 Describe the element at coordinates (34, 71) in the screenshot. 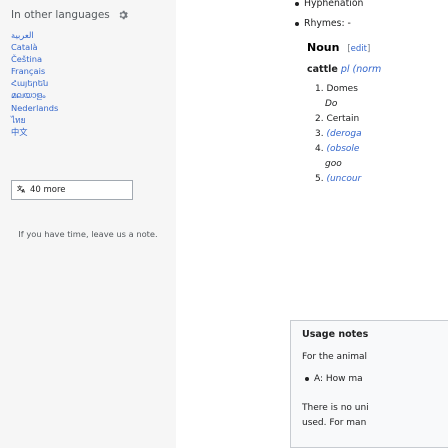

I see `language-link: Français` at that location.